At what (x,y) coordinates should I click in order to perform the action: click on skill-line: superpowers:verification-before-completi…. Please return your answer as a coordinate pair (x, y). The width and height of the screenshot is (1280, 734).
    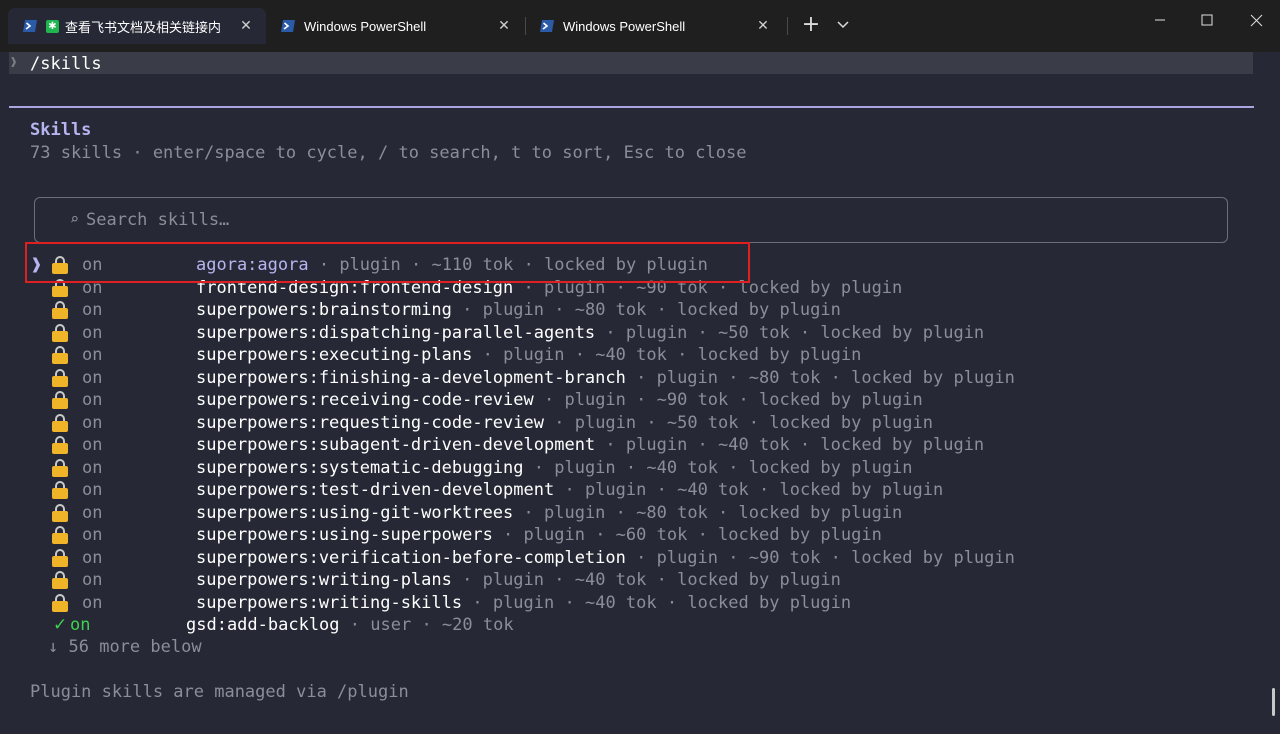
    Looking at the image, I should click on (605, 557).